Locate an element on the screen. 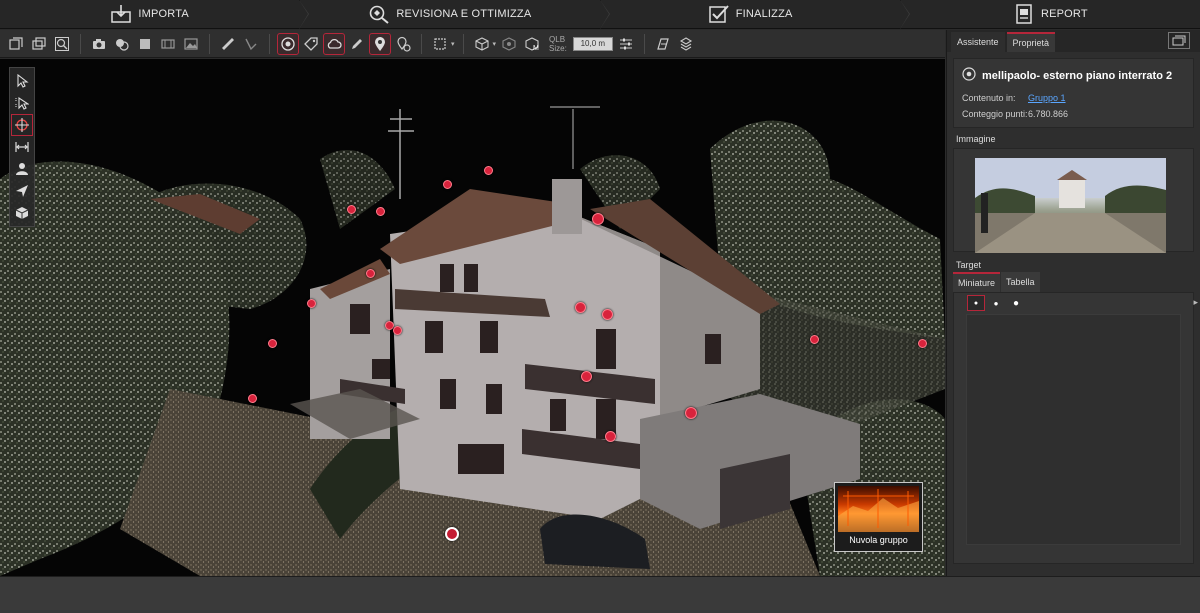 Image resolution: width=1200 pixels, height=613 pixels. report-icon is located at coordinates (1024, 14).